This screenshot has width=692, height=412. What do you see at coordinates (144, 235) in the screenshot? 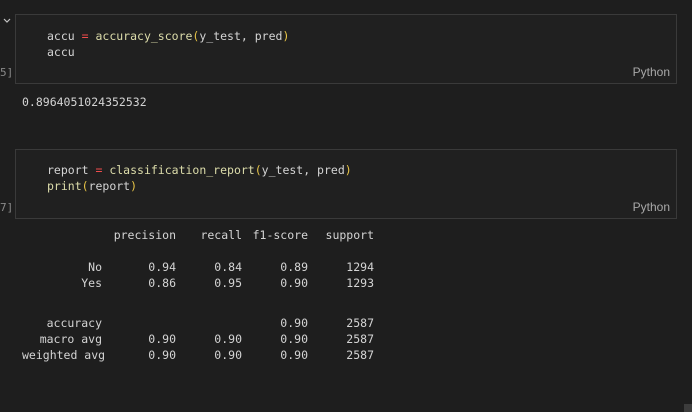
I see `report-header-cell: precision` at bounding box center [144, 235].